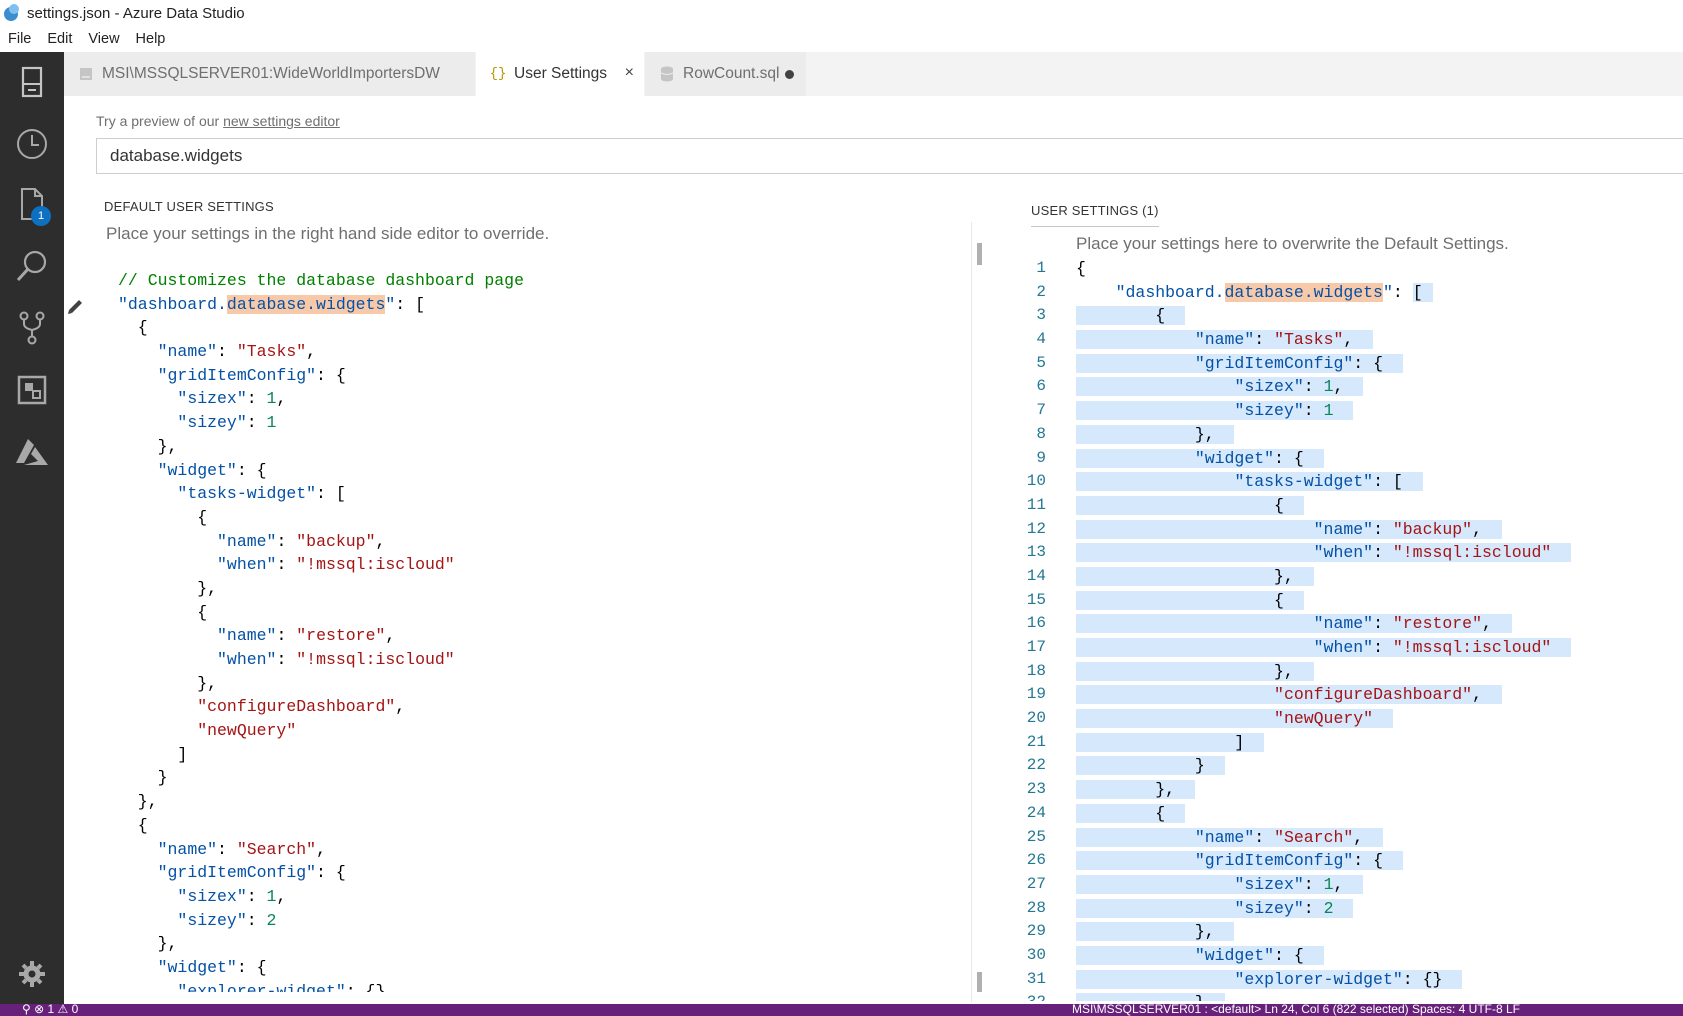  I want to click on search-value: database.widgets, so click(176, 155).